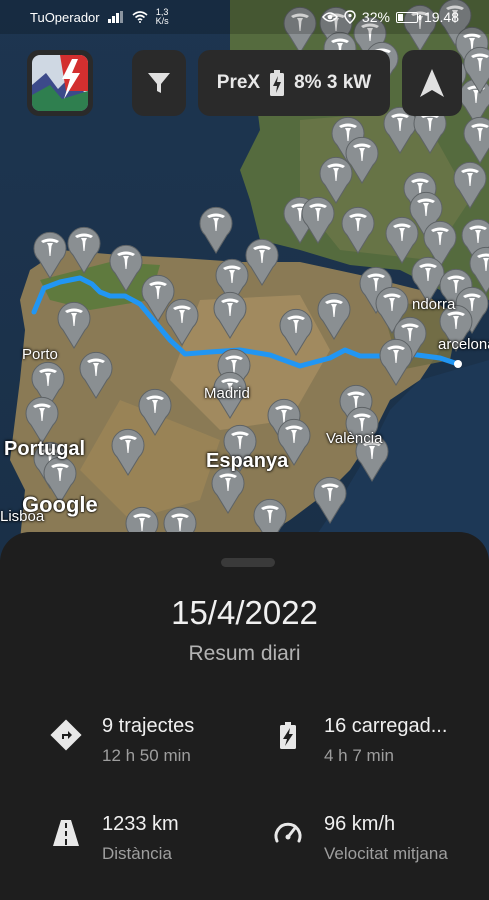 The image size is (489, 900). What do you see at coordinates (227, 393) in the screenshot?
I see `map-label-madrid: Madrid` at bounding box center [227, 393].